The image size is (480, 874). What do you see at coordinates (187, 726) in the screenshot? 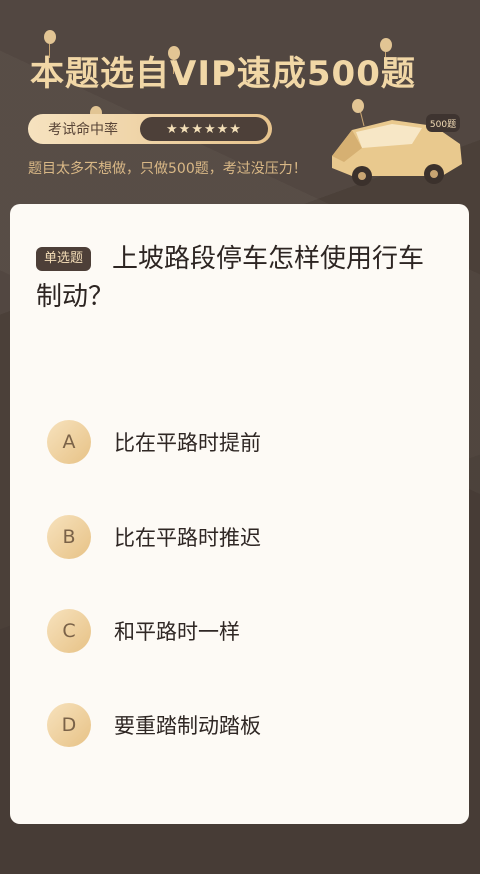
I see `option-text: 要重踏制动踏板` at bounding box center [187, 726].